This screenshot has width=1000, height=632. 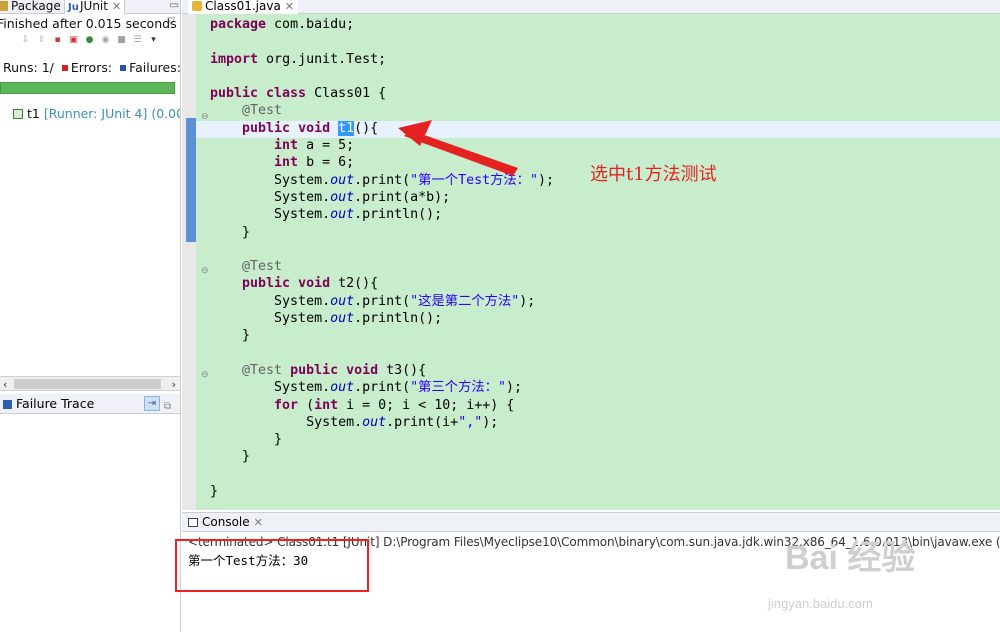 I want to click on code-line: System.out.print("这是第二个方法");, so click(x=382, y=301).